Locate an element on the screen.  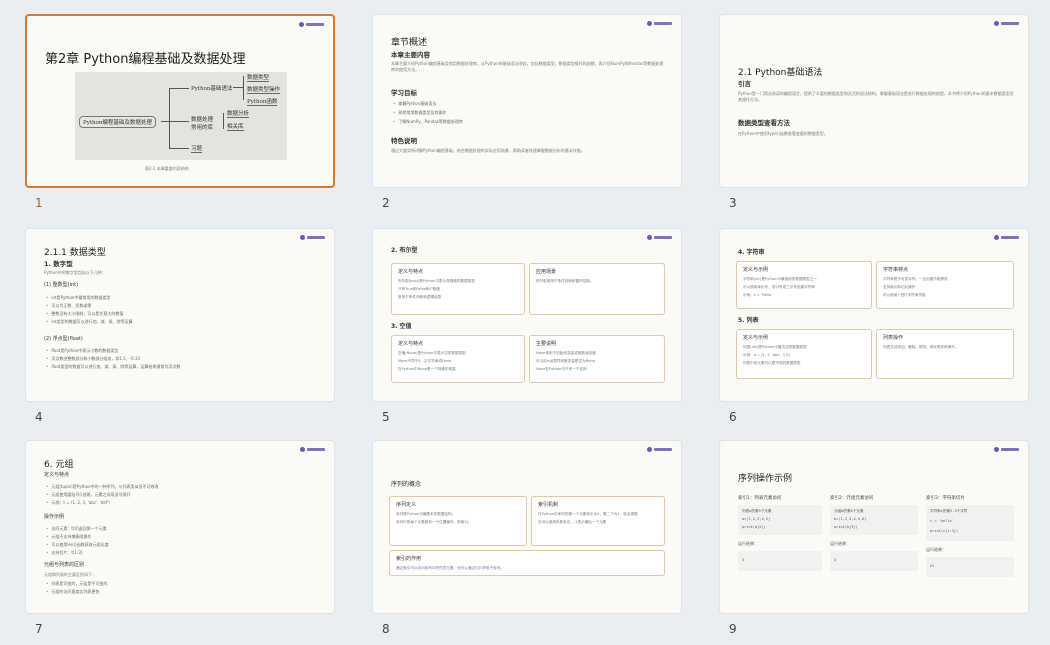
list-item: 可以使用单引号、双引号或三引号创建字符串 is located at coordinates (779, 287).